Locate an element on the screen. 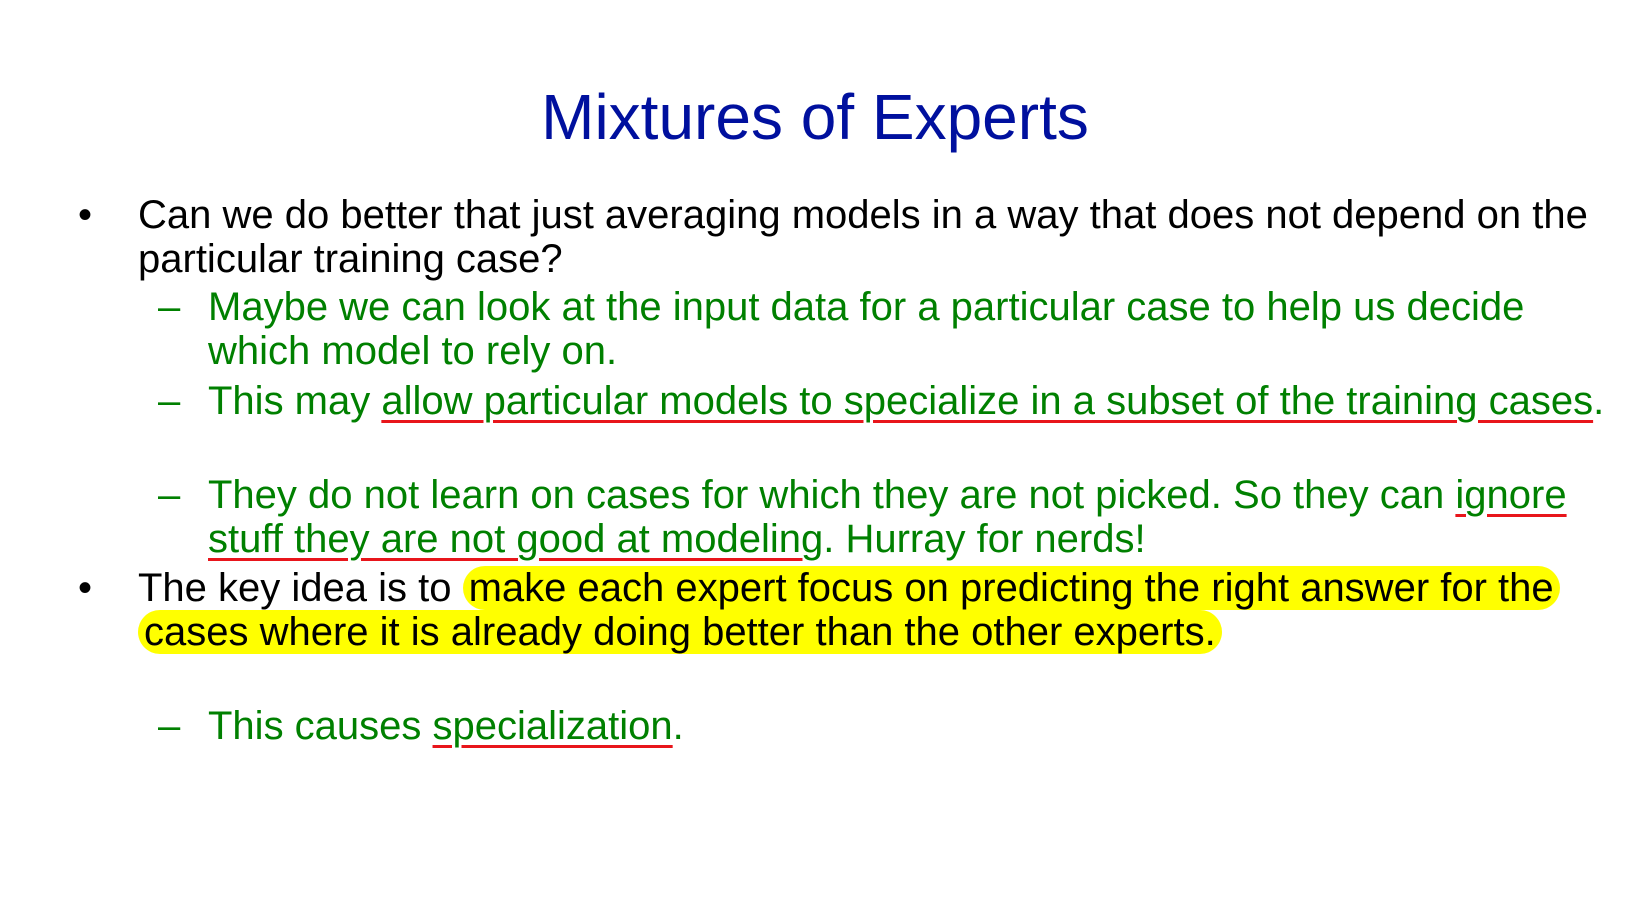 The width and height of the screenshot is (1630, 916). sub-bullet-2-pre: This may is located at coordinates (295, 401).